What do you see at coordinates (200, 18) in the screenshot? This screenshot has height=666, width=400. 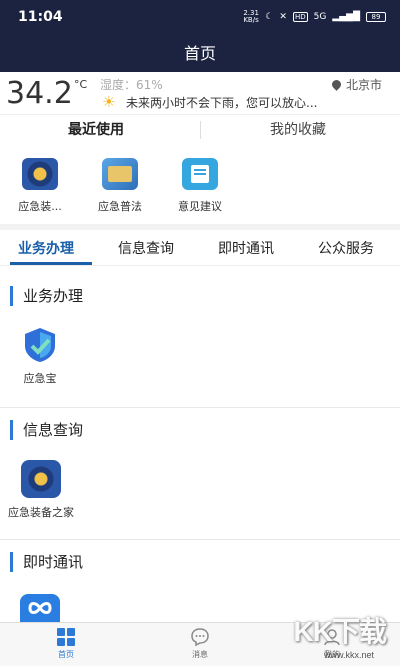 I see `status-bar: 11:04 2.31 KB/s ☾ ✕ HD 5G ▂▄▆█ 89` at bounding box center [200, 18].